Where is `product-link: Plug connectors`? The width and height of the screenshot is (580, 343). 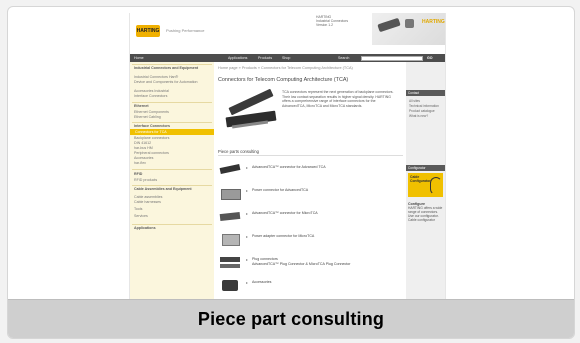 product-link: Plug connectors is located at coordinates (326, 259).